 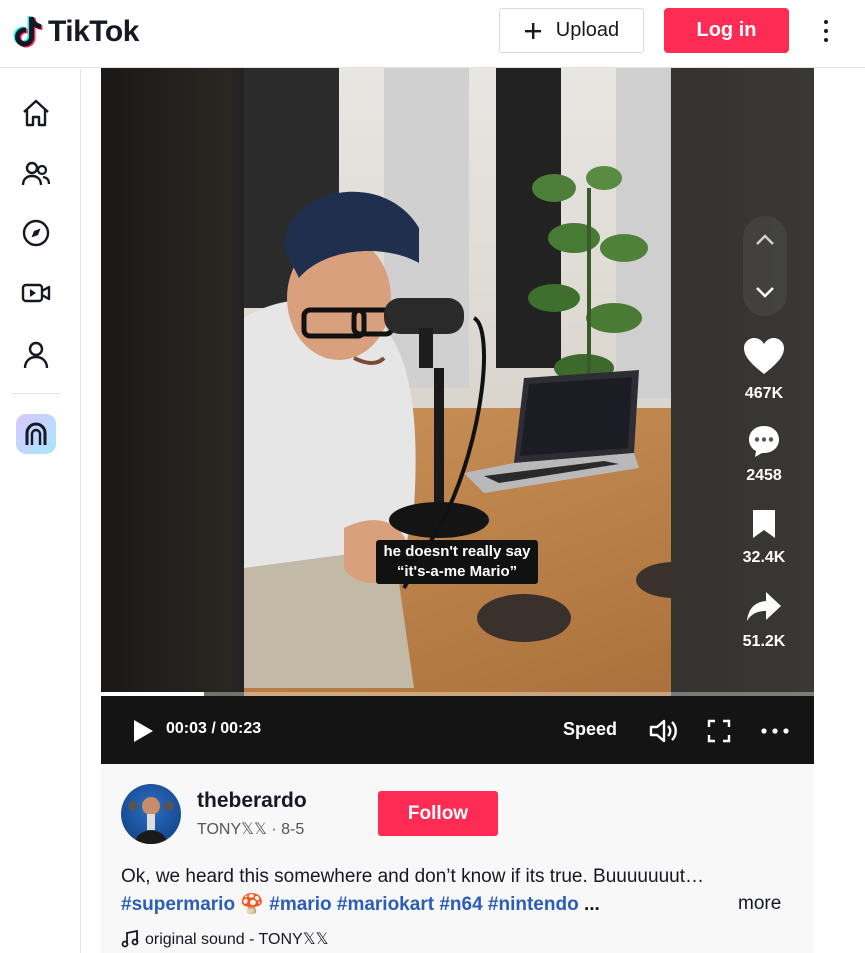 I want to click on sound-name: original sound - TONY𝕏𝕏, so click(x=237, y=939).